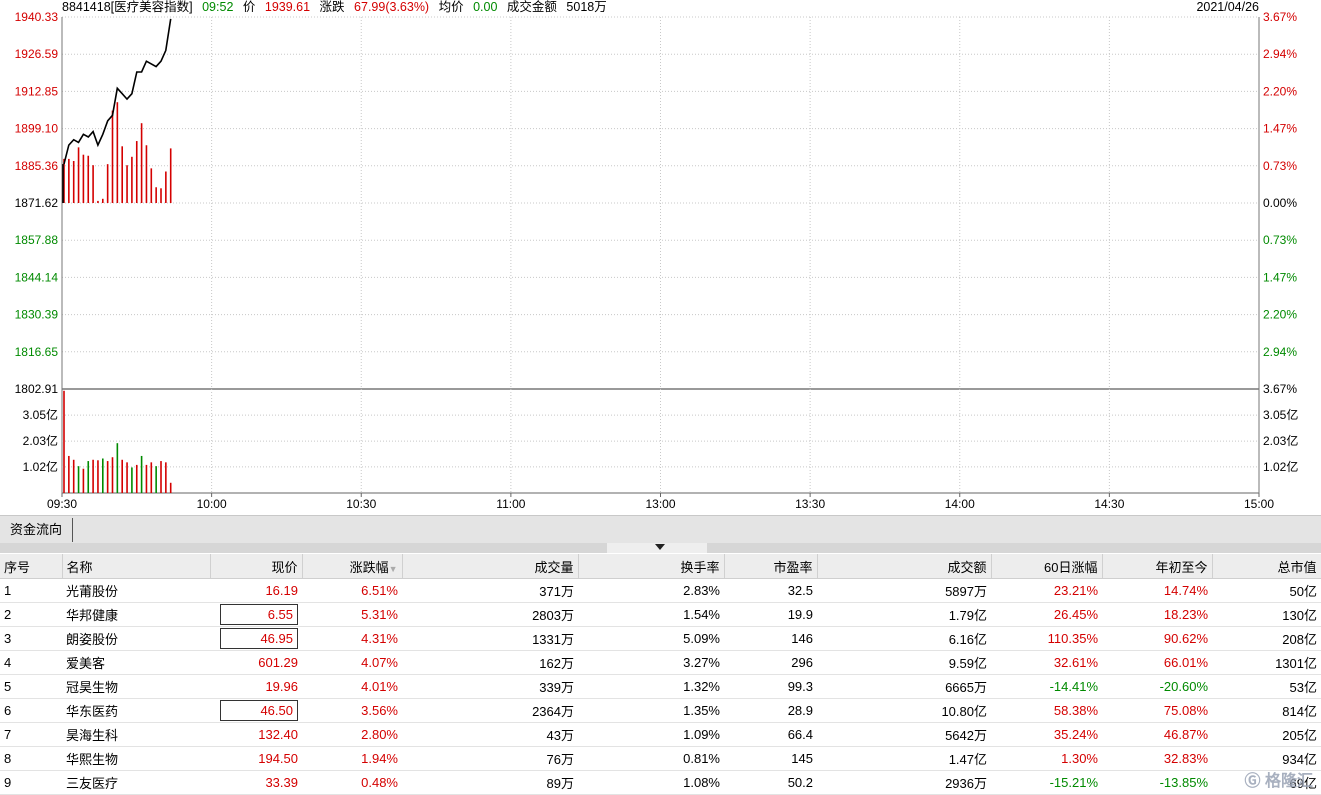  I want to click on col-header-turnover: 换手率, so click(651, 566).